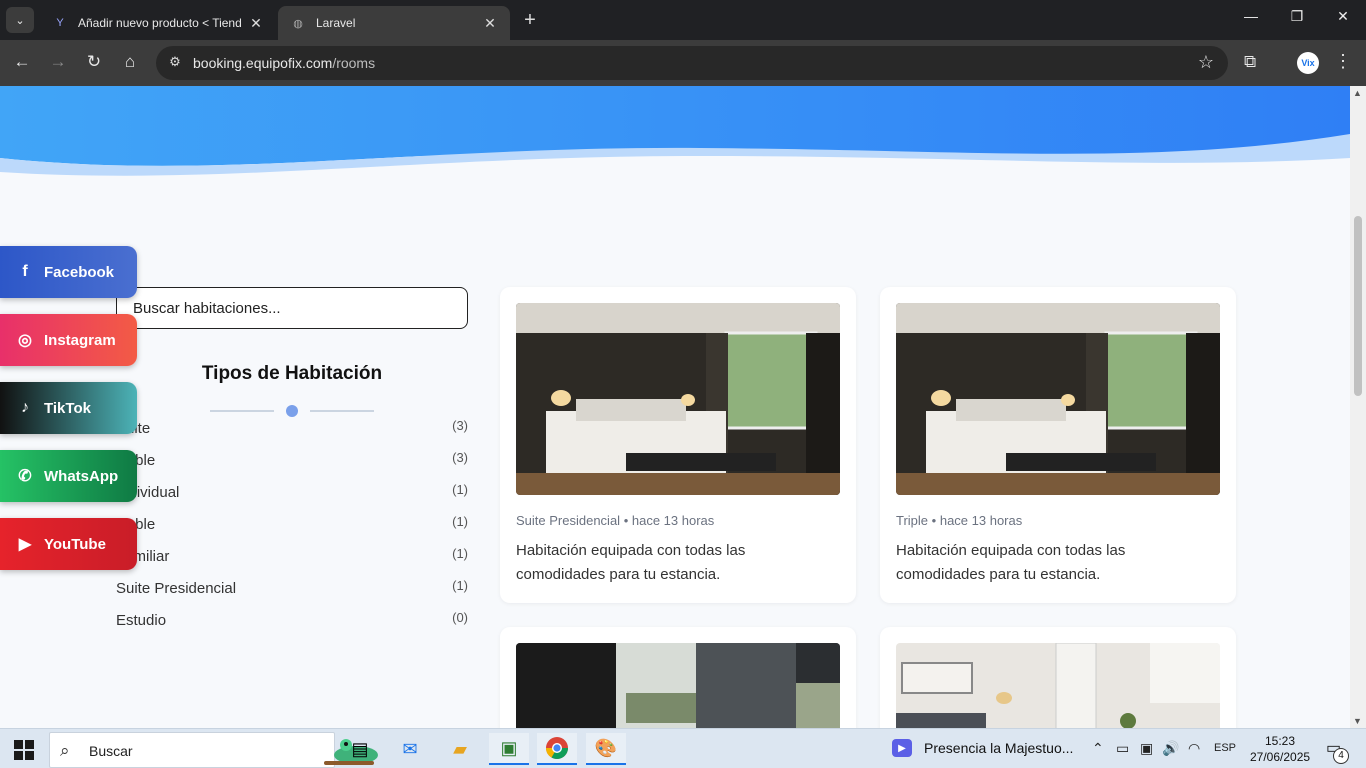 The height and width of the screenshot is (768, 1366). I want to click on site-settings-icon: ⚙, so click(175, 63).